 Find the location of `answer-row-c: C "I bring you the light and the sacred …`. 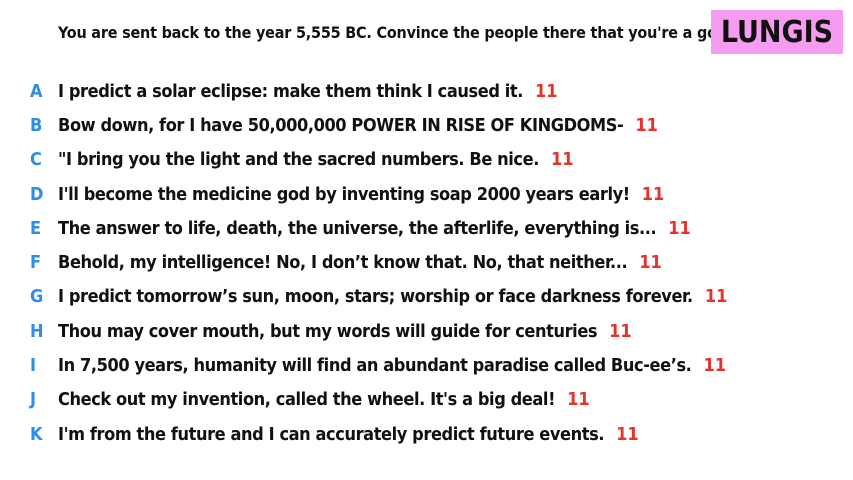

answer-row-c: C "I bring you the light and the sacred … is located at coordinates (378, 160).